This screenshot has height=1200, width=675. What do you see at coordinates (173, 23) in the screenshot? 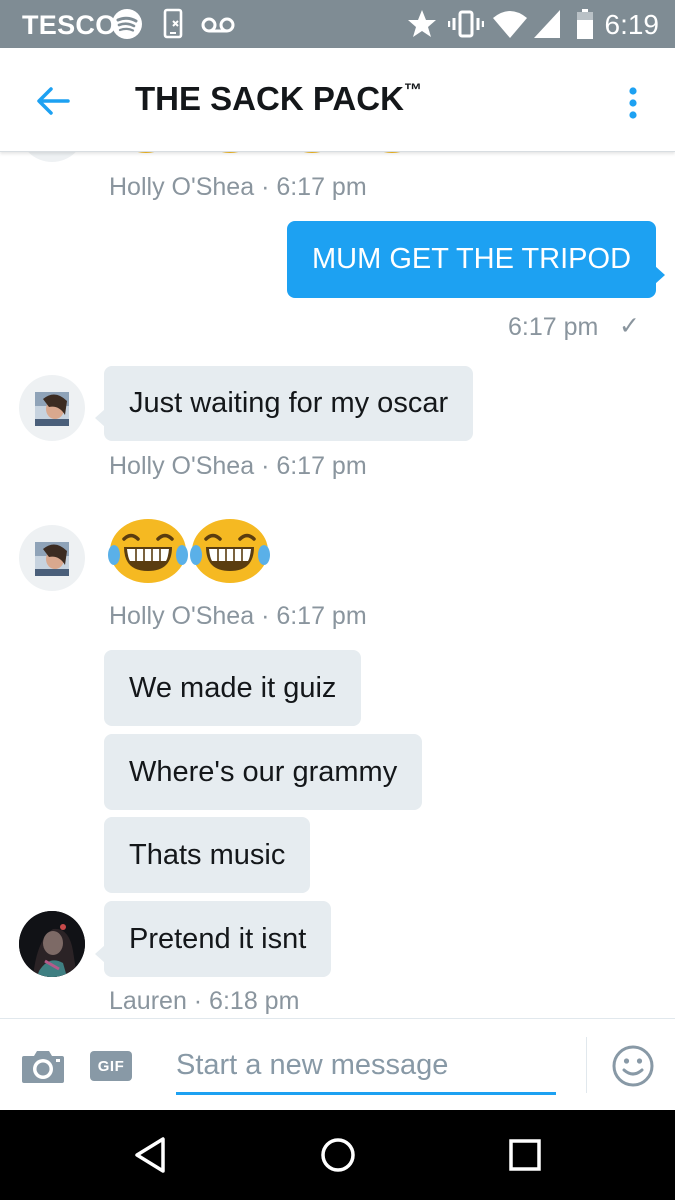
I see `phone-icon` at bounding box center [173, 23].